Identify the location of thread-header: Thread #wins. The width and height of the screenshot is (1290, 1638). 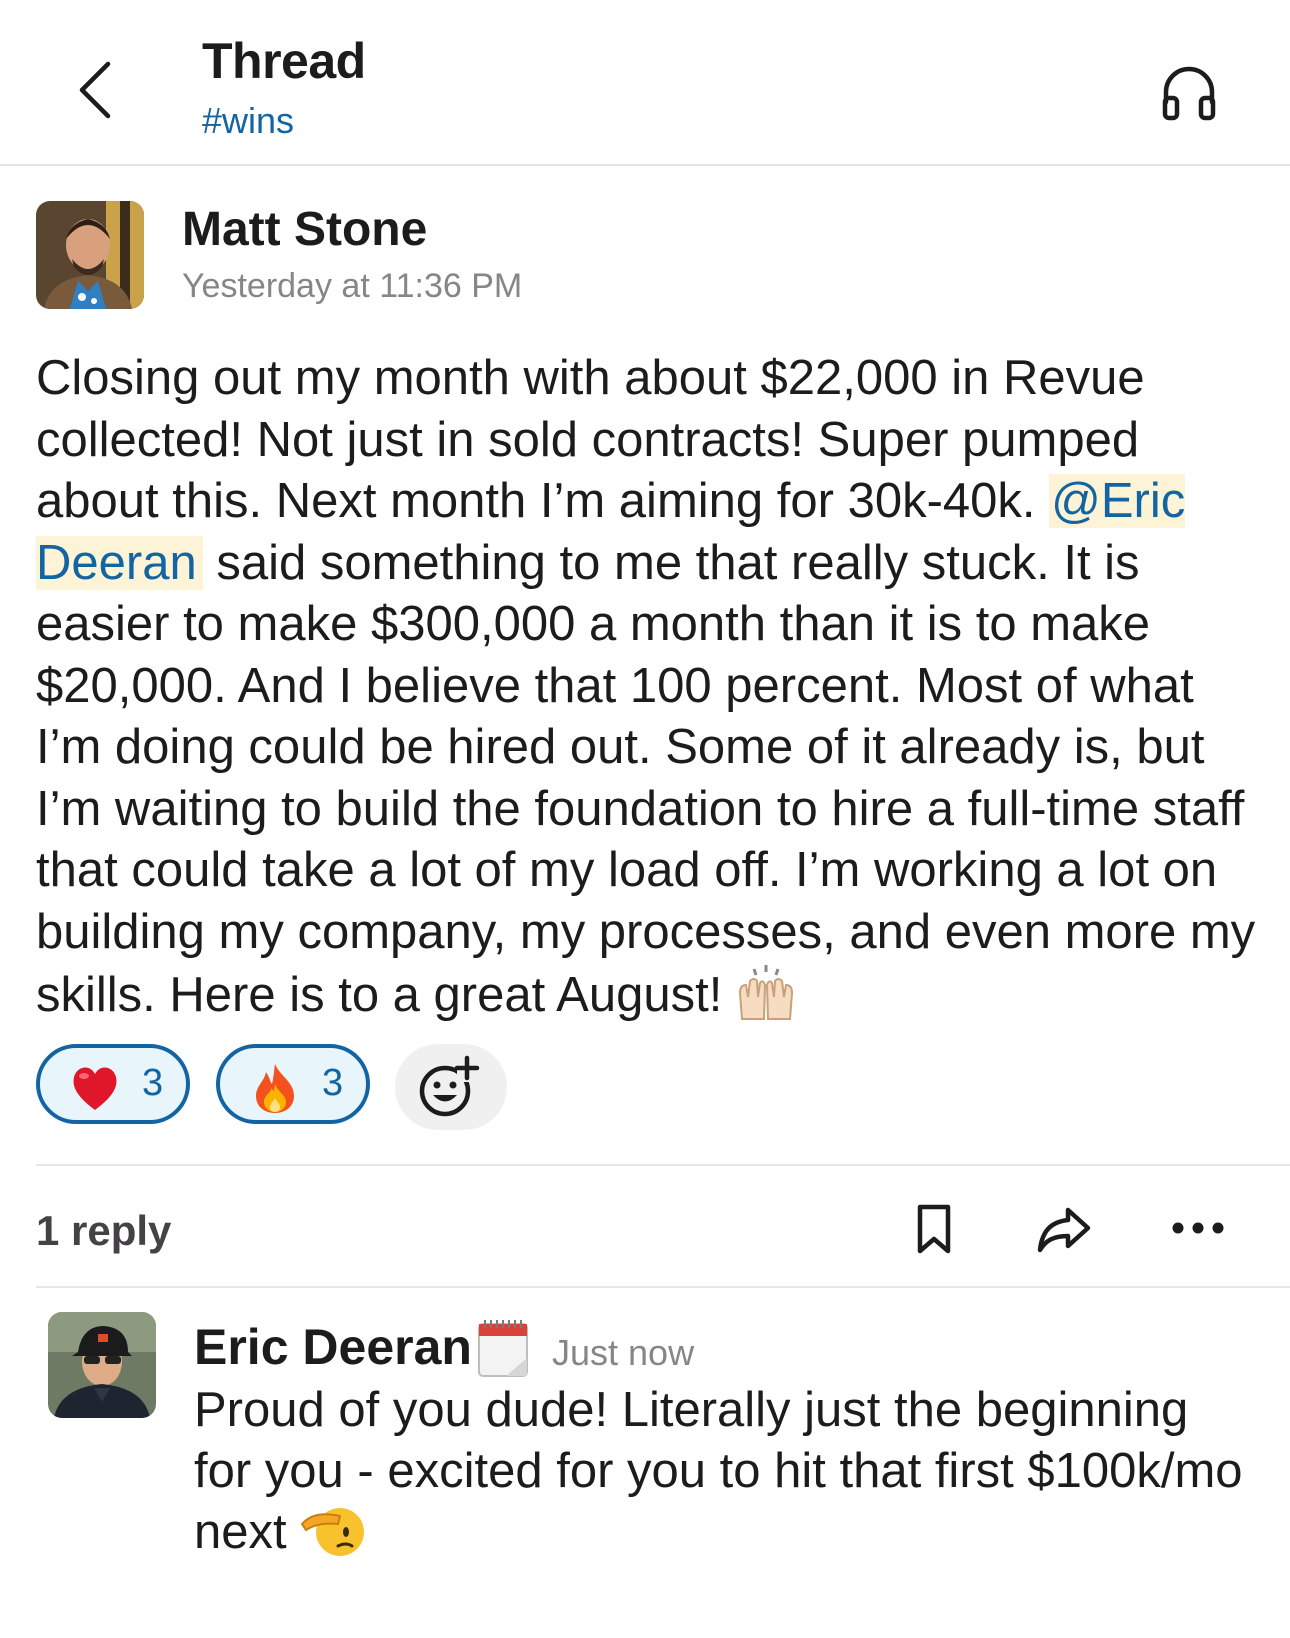
(645, 83).